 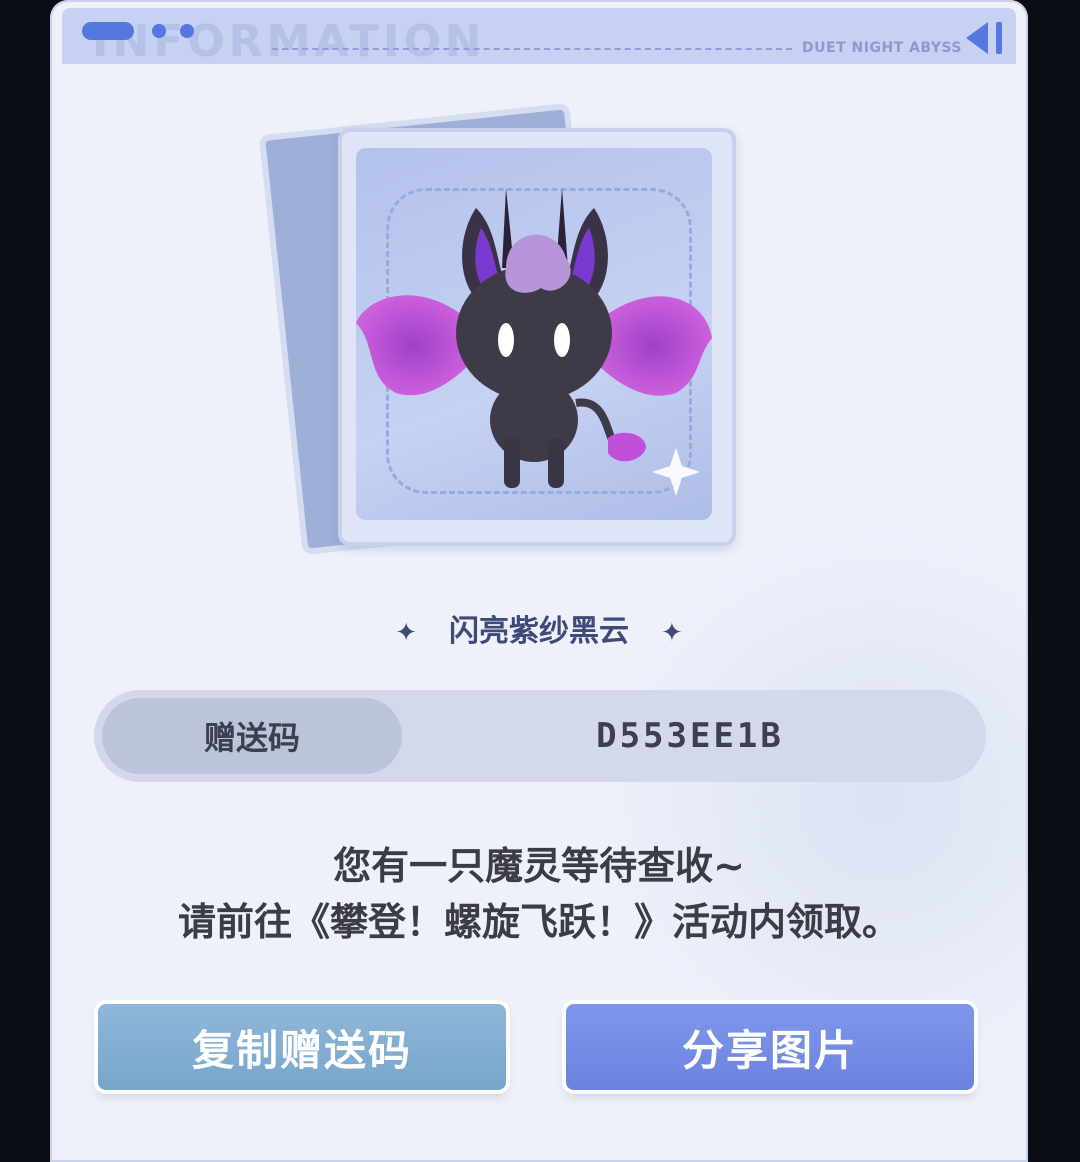 What do you see at coordinates (882, 48) in the screenshot?
I see `header-brand: DUET NIGHT ABYSS` at bounding box center [882, 48].